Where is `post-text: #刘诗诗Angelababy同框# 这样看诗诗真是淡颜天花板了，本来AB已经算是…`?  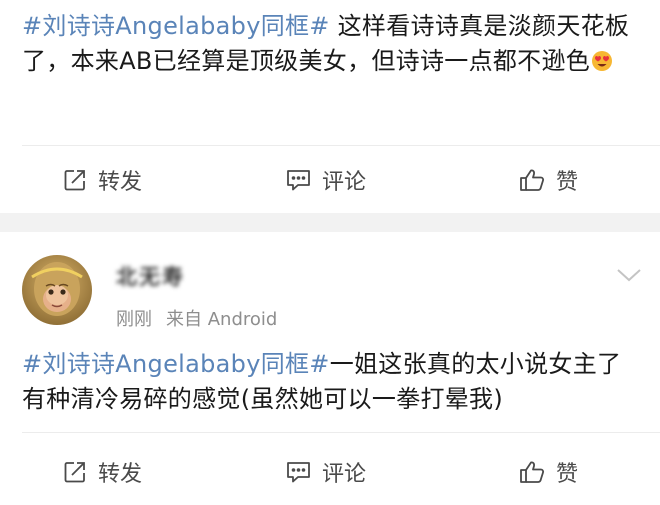
post-text: #刘诗诗Angelababy同框# 这样看诗诗真是淡颜天花板了，本来AB已经算是… is located at coordinates (332, 44).